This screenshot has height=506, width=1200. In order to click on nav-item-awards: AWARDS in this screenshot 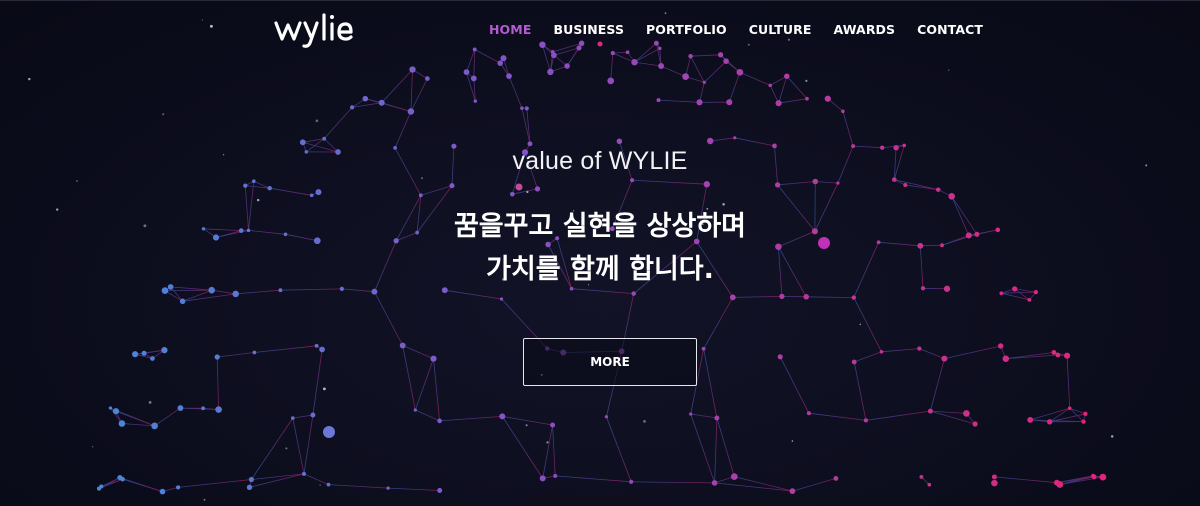, I will do `click(865, 30)`.